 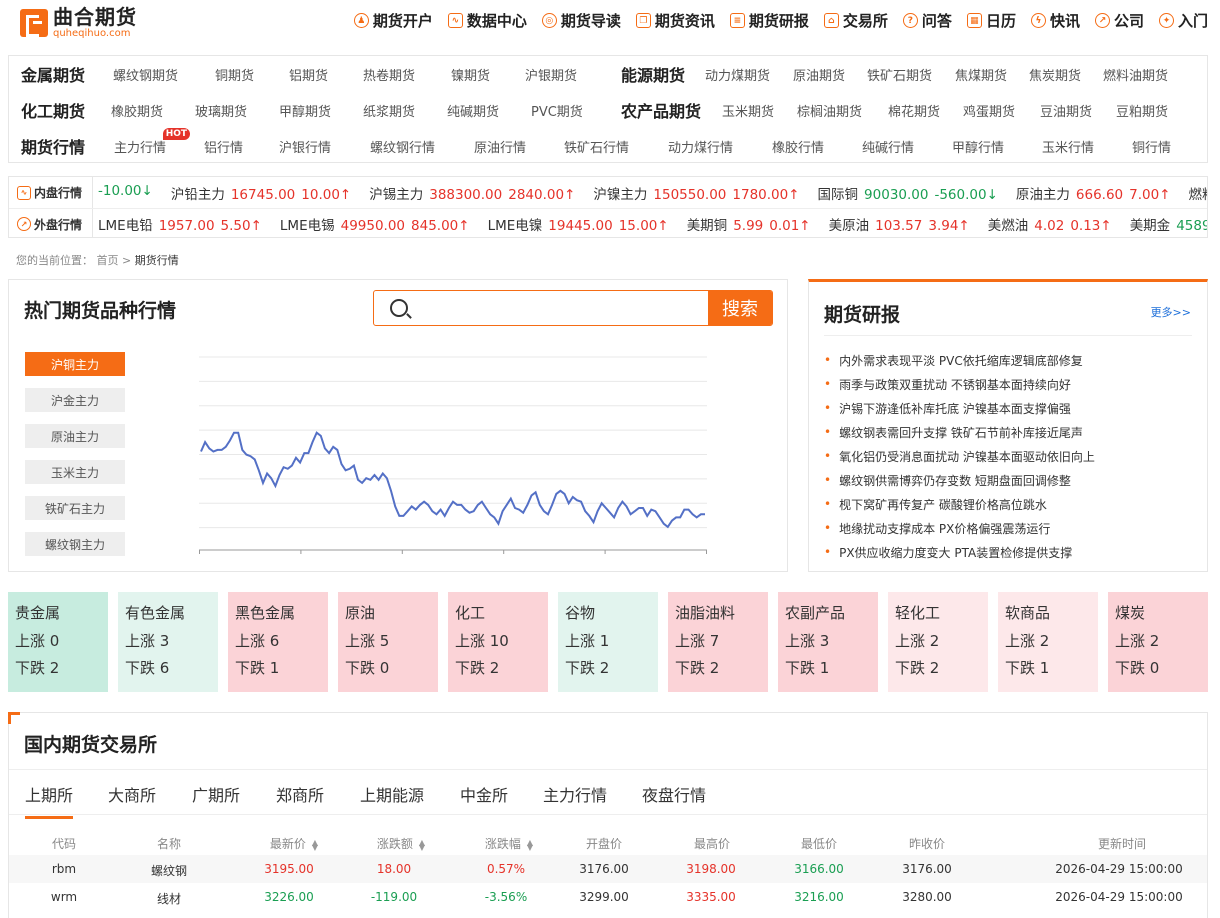 I want to click on logo: 曲合期货 quheqihuo.com, so click(x=78, y=23).